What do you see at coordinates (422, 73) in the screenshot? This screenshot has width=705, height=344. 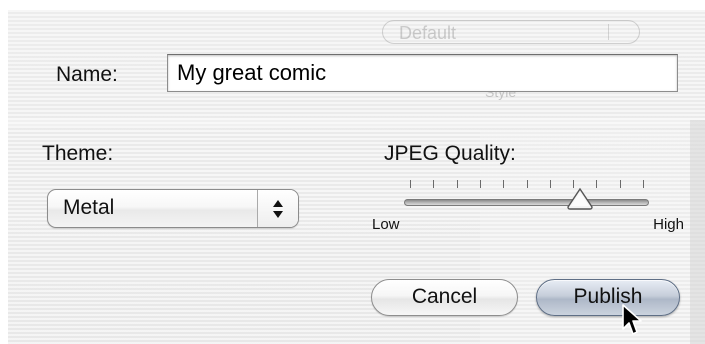 I see `name-field` at bounding box center [422, 73].